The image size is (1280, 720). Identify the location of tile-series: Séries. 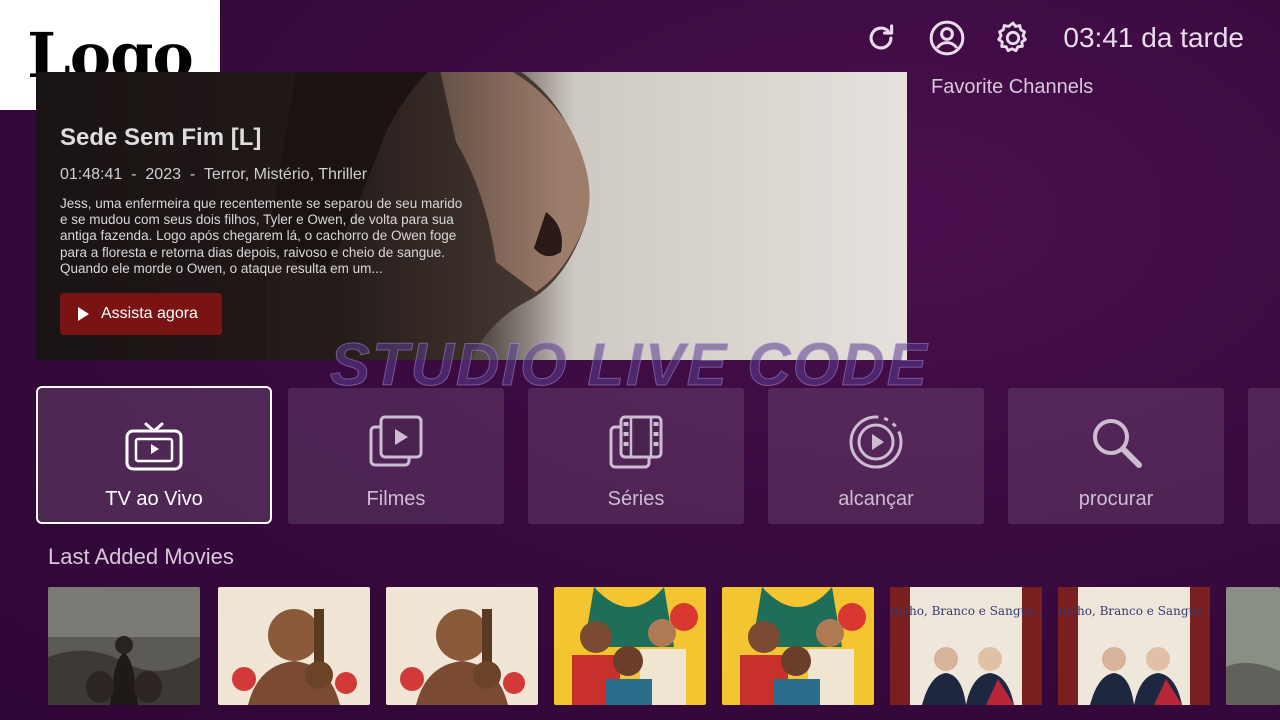
(636, 456).